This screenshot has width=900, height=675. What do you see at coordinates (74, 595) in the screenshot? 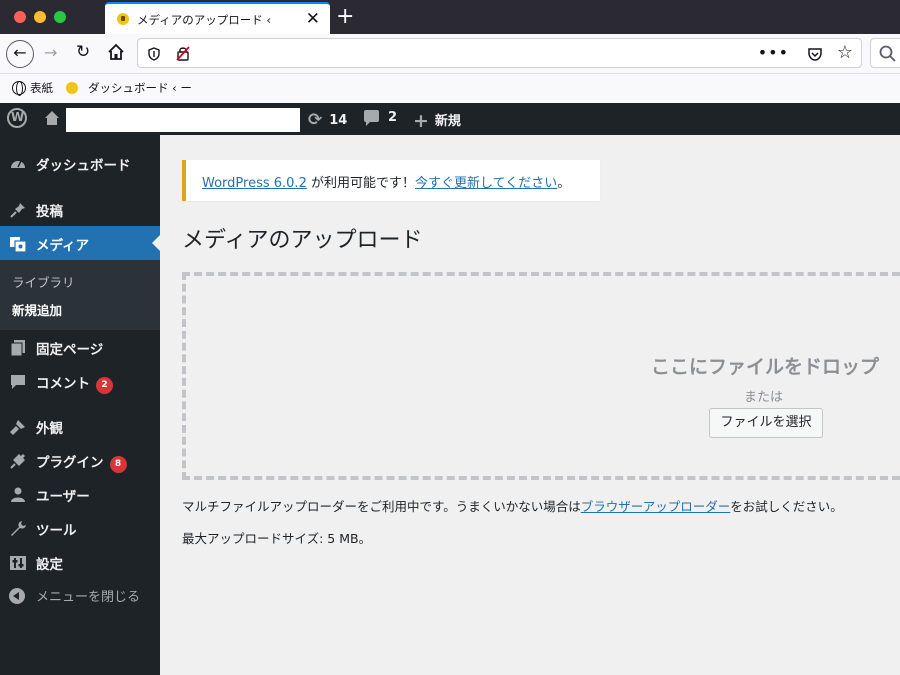
I see `collapse-menu-button: メニューを閉じる` at bounding box center [74, 595].